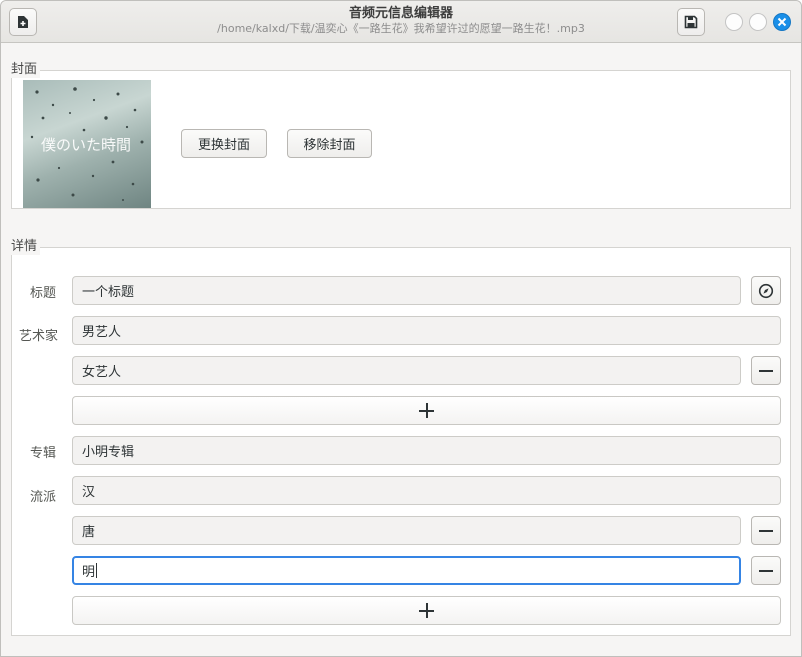 The height and width of the screenshot is (657, 802). I want to click on add-artist-button, so click(426, 410).